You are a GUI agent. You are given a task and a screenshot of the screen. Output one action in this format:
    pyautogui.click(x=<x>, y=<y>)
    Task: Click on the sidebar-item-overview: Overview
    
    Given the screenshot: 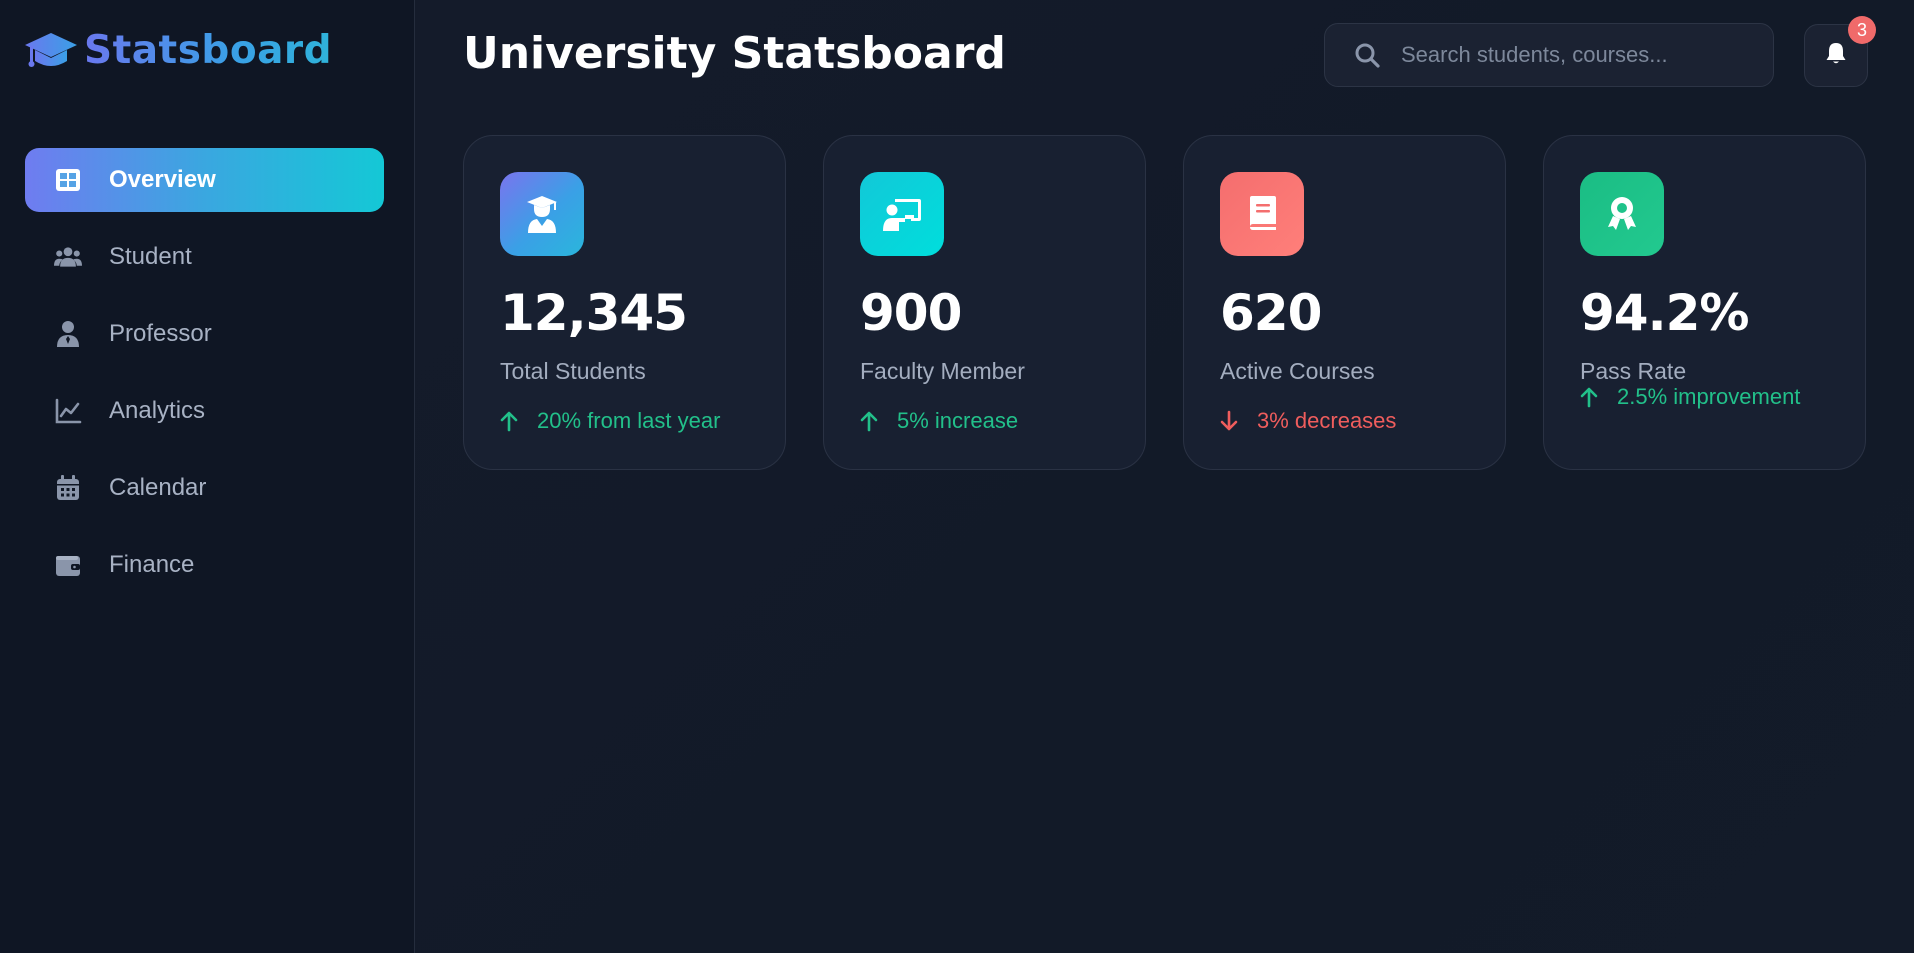 What is the action you would take?
    pyautogui.click(x=204, y=180)
    